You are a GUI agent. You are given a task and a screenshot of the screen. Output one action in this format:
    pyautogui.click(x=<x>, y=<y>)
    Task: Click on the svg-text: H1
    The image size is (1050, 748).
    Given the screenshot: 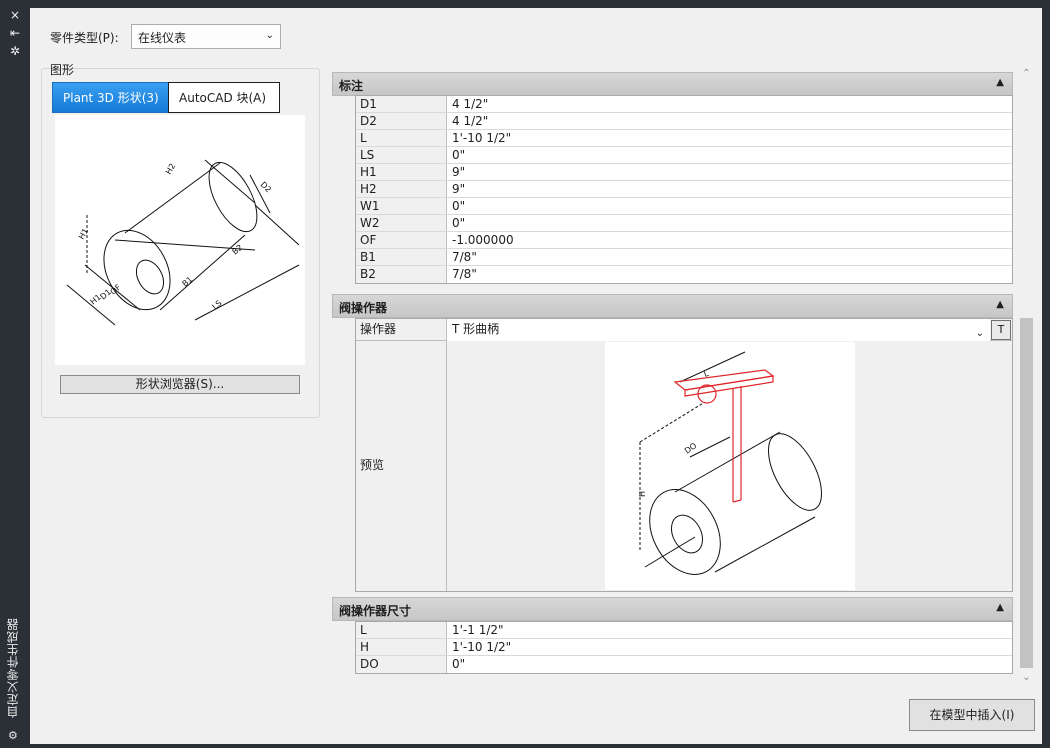 What is the action you would take?
    pyautogui.click(x=83, y=234)
    